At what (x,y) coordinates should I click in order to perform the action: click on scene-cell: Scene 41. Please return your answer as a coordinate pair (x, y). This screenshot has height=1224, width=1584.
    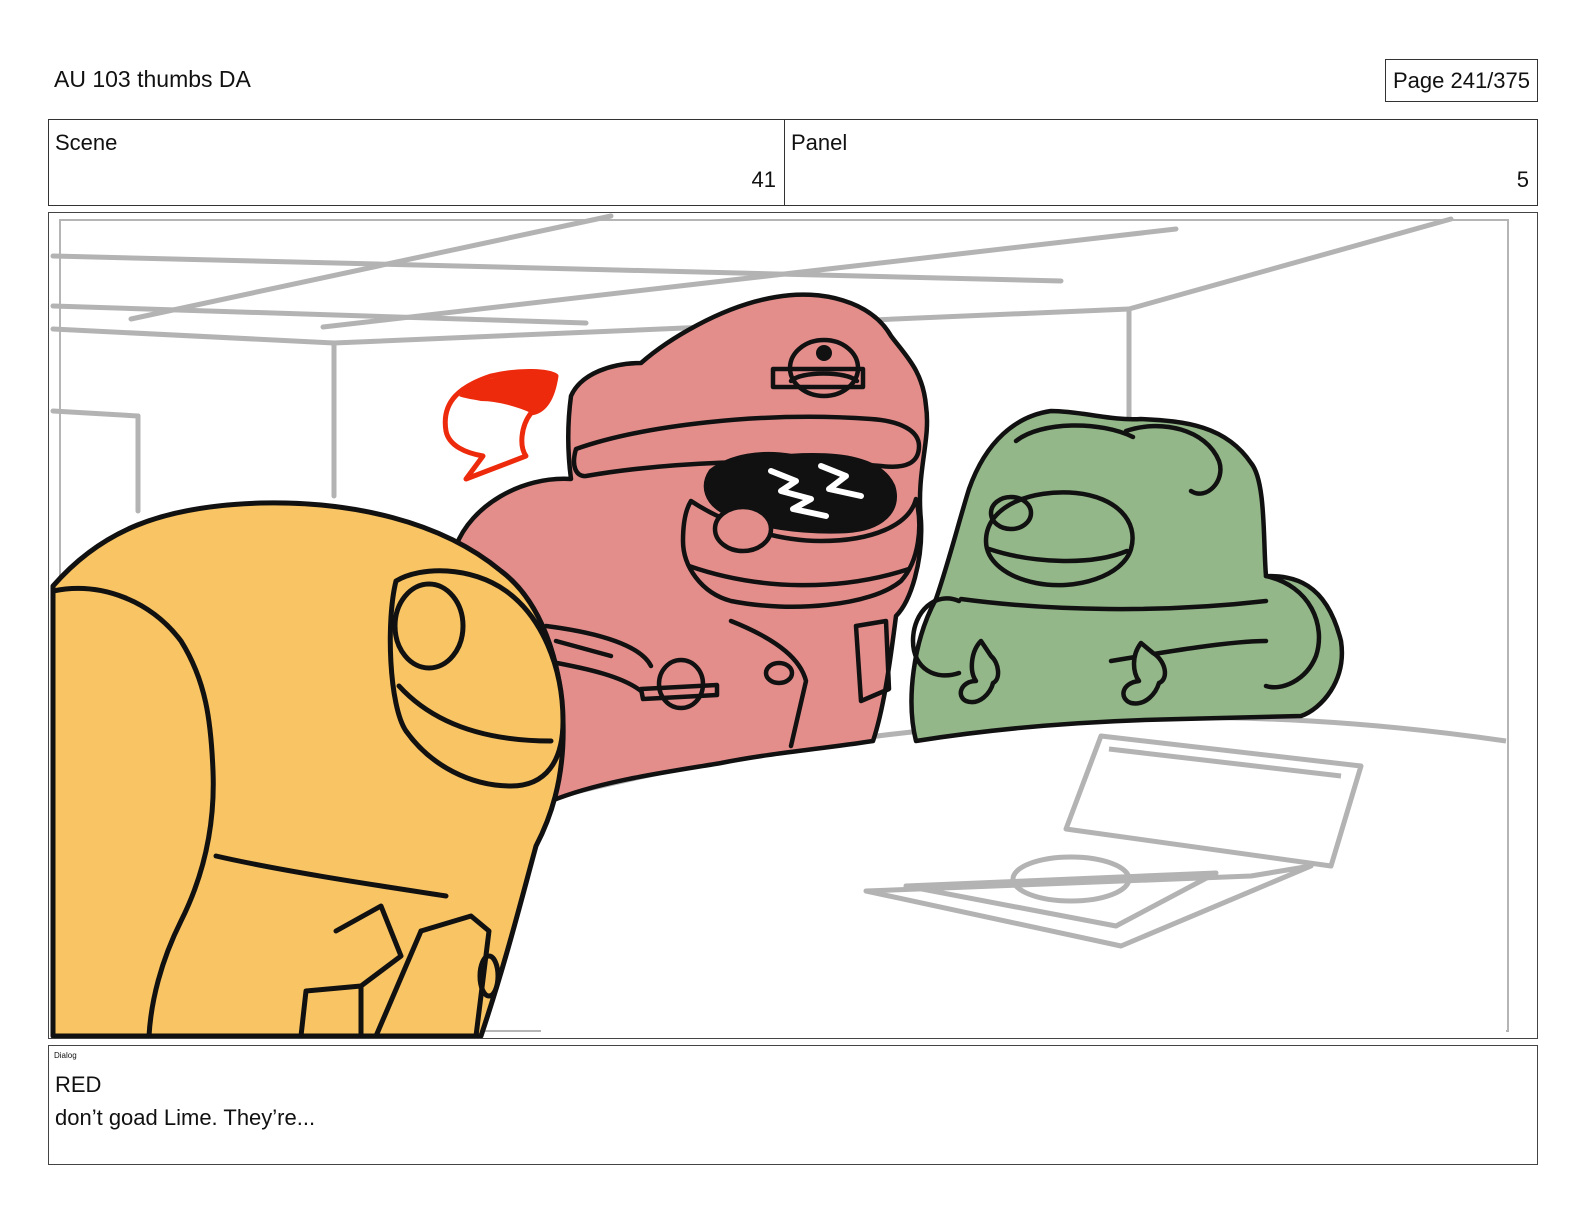
    Looking at the image, I should click on (417, 162).